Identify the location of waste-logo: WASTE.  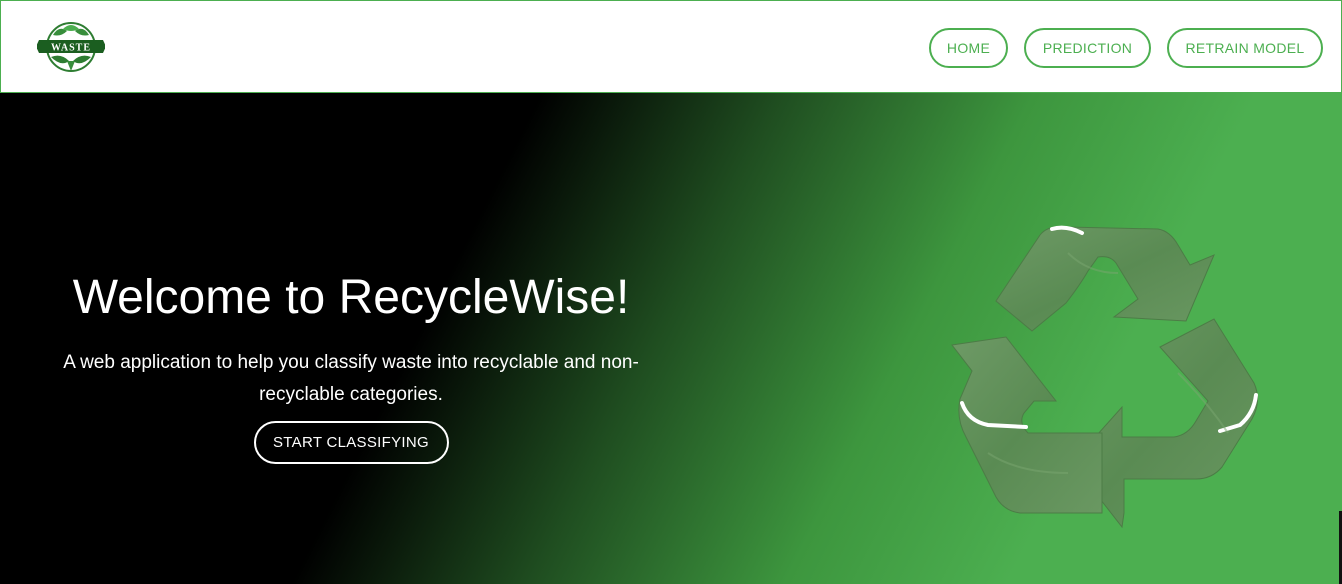
(71, 47).